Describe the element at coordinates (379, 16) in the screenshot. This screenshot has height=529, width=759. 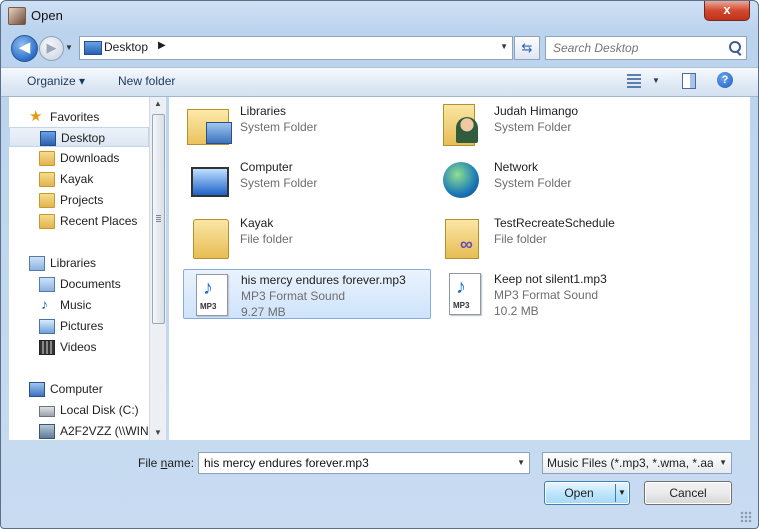
I see `title-bar: Open x` at that location.